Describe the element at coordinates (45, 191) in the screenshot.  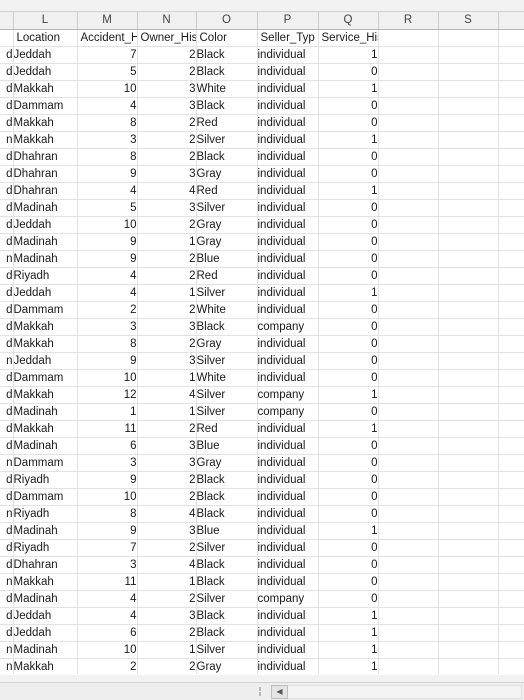
I see `cell-location: Dhahran` at that location.